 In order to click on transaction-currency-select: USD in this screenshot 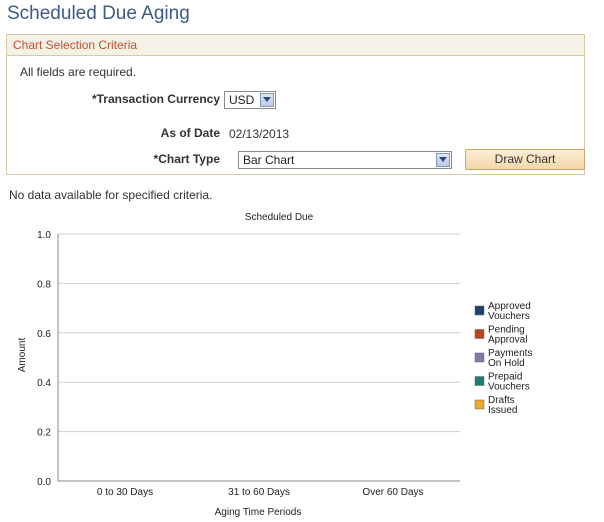, I will do `click(250, 100)`.